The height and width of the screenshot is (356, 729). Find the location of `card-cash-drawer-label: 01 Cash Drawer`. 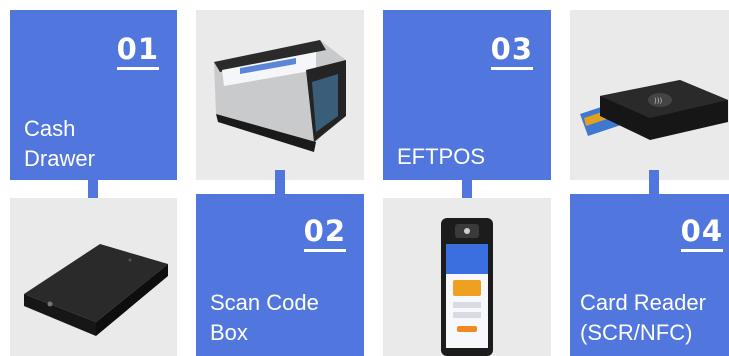

card-cash-drawer-label: 01 Cash Drawer is located at coordinates (93, 95).